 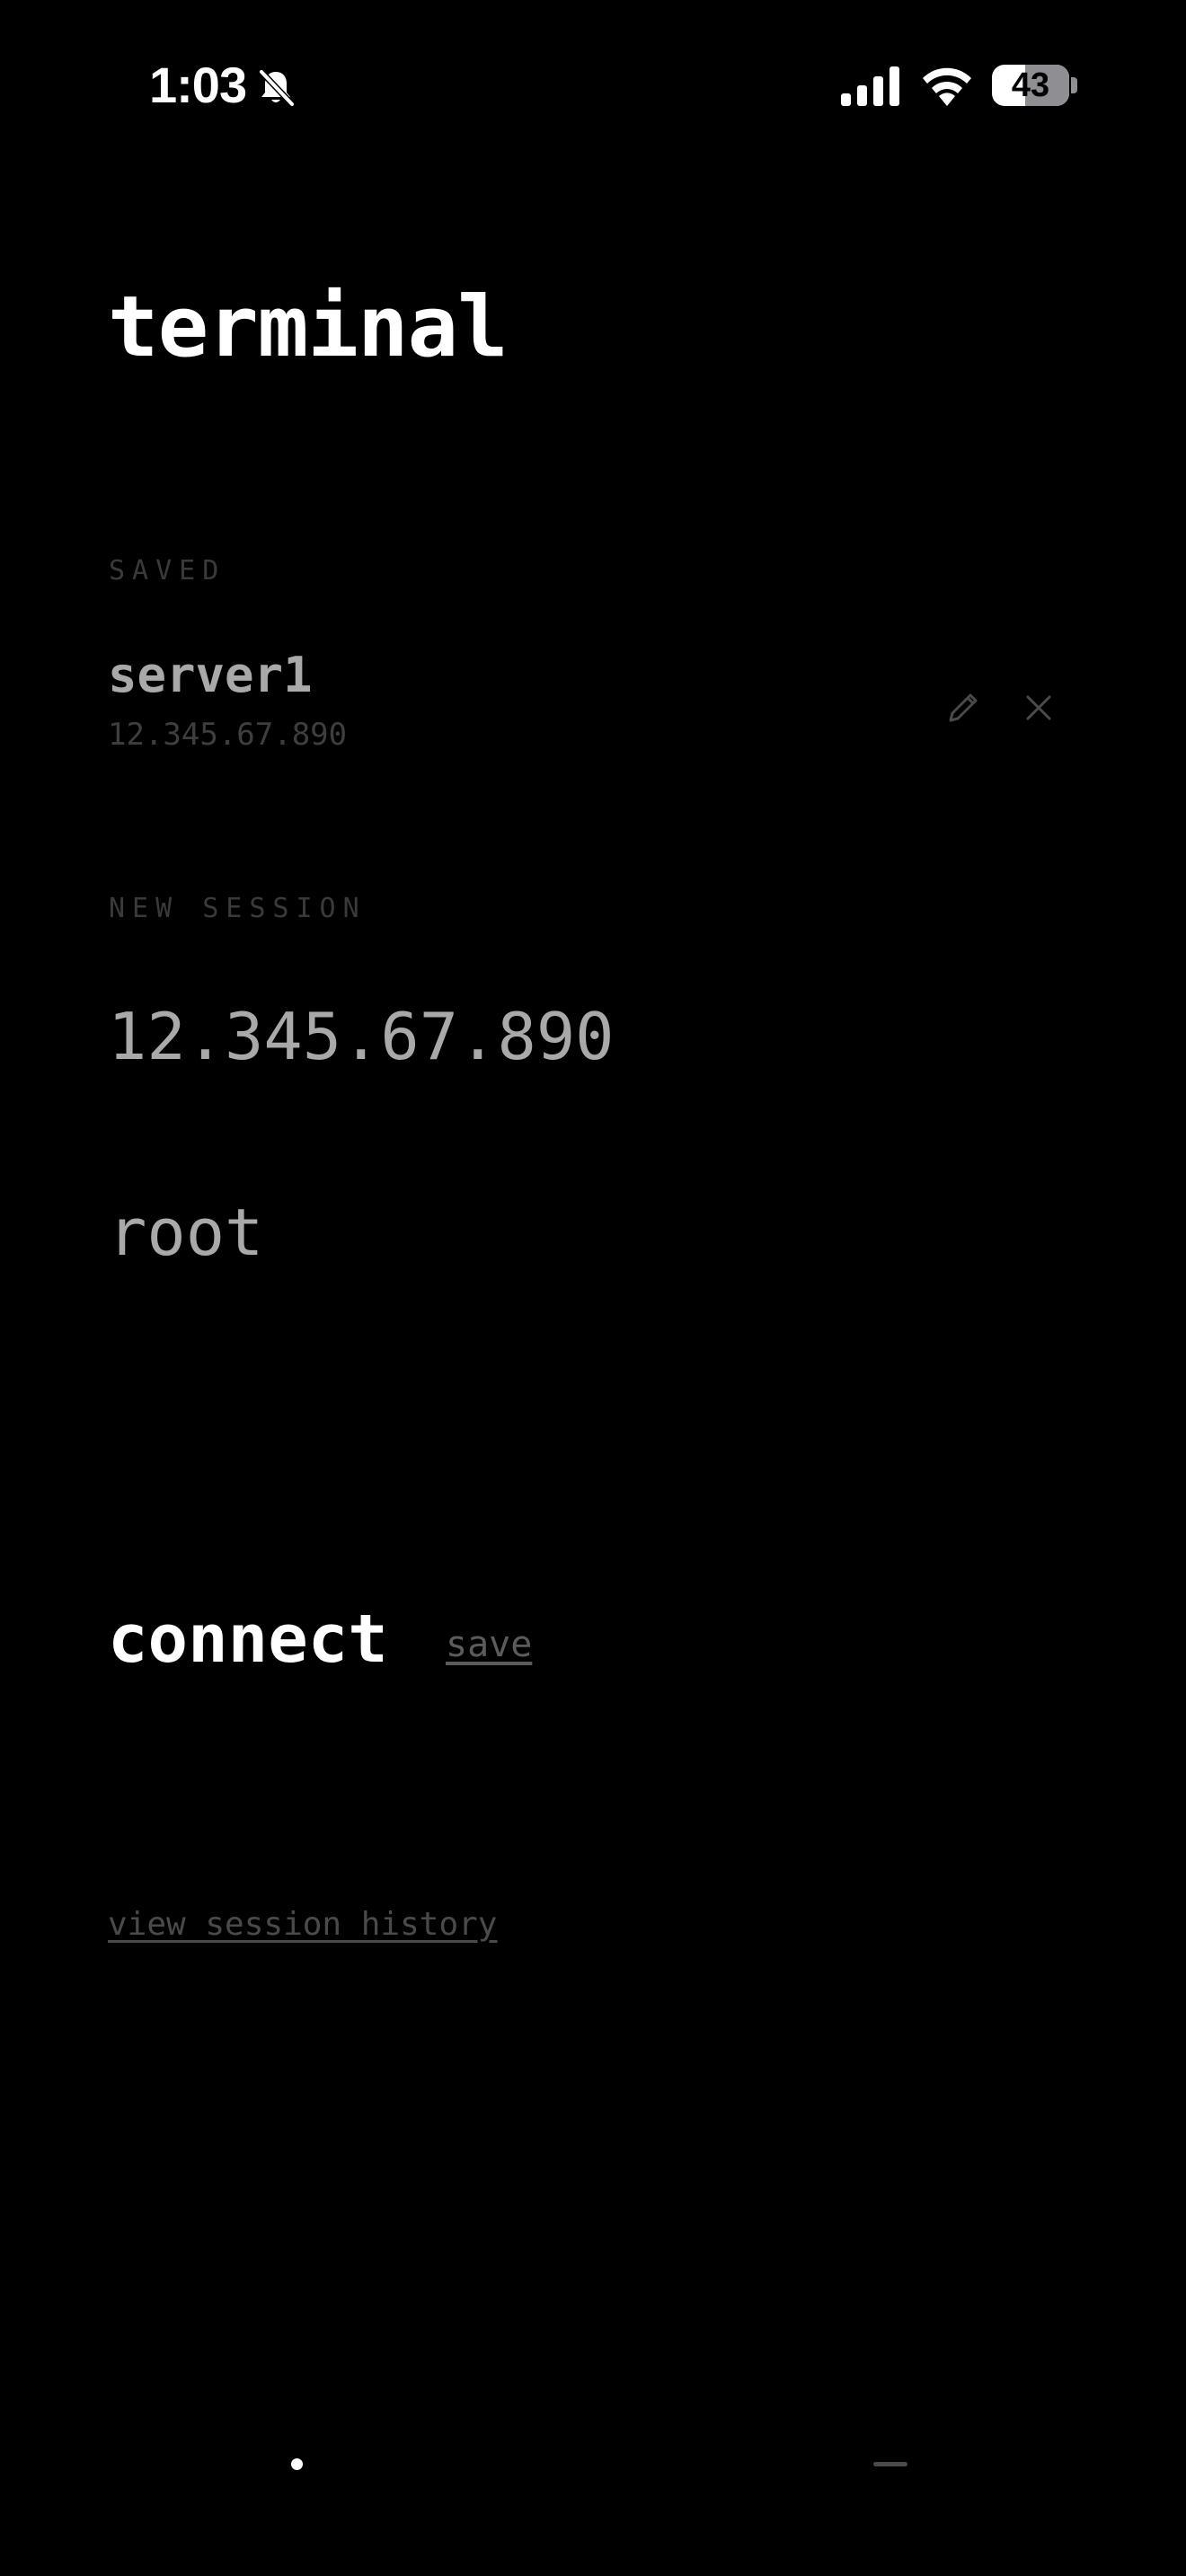 I want to click on saved-section-label: SAVED, so click(x=167, y=571).